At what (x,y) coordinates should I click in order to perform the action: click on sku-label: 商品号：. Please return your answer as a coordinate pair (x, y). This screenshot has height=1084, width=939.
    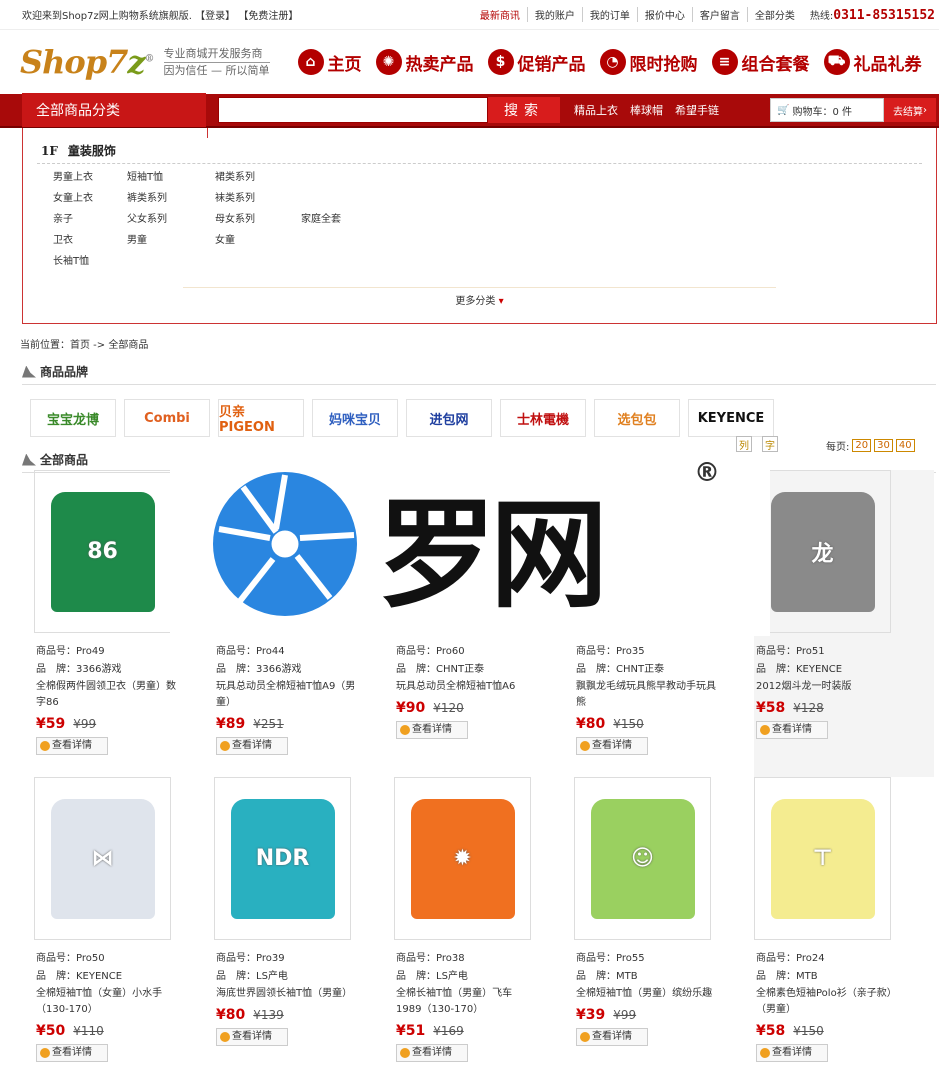
    Looking at the image, I should click on (416, 651).